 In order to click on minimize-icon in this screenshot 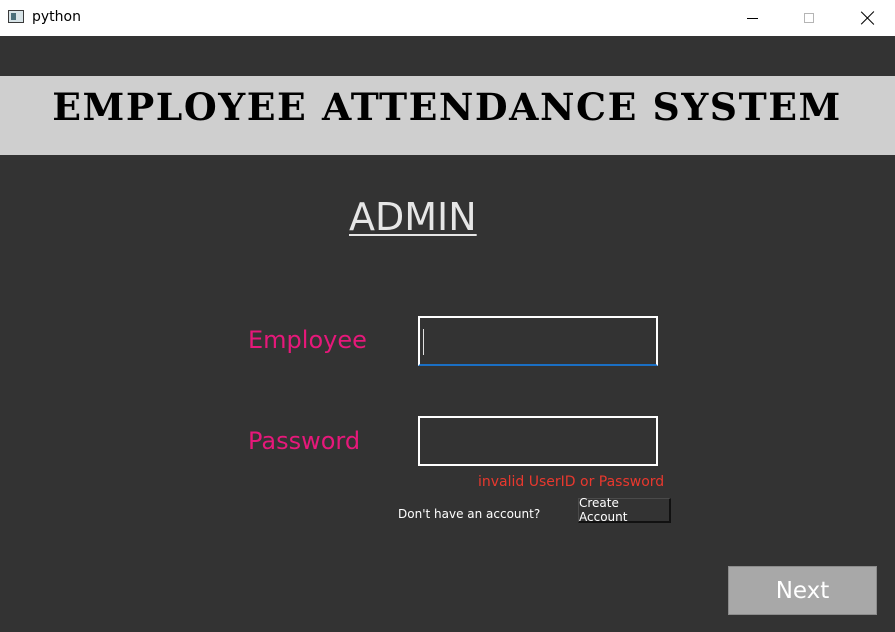, I will do `click(752, 18)`.